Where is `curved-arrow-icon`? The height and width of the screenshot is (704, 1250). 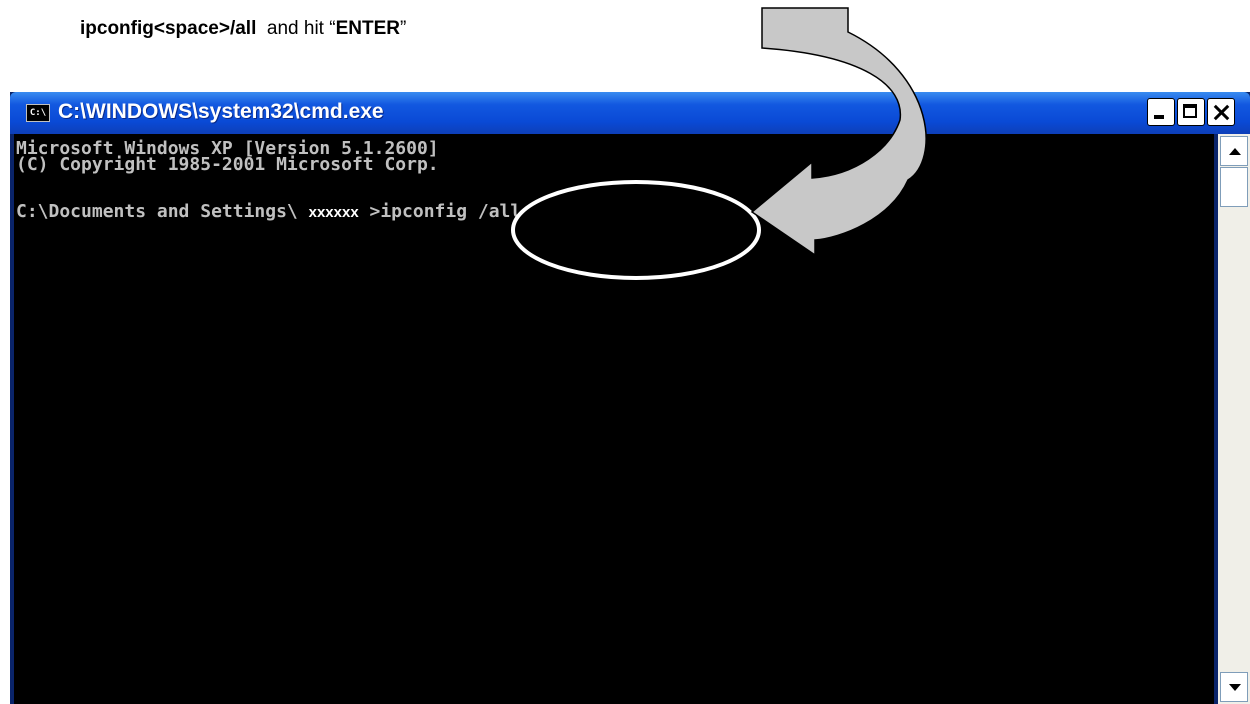
curved-arrow-icon is located at coordinates (838, 132).